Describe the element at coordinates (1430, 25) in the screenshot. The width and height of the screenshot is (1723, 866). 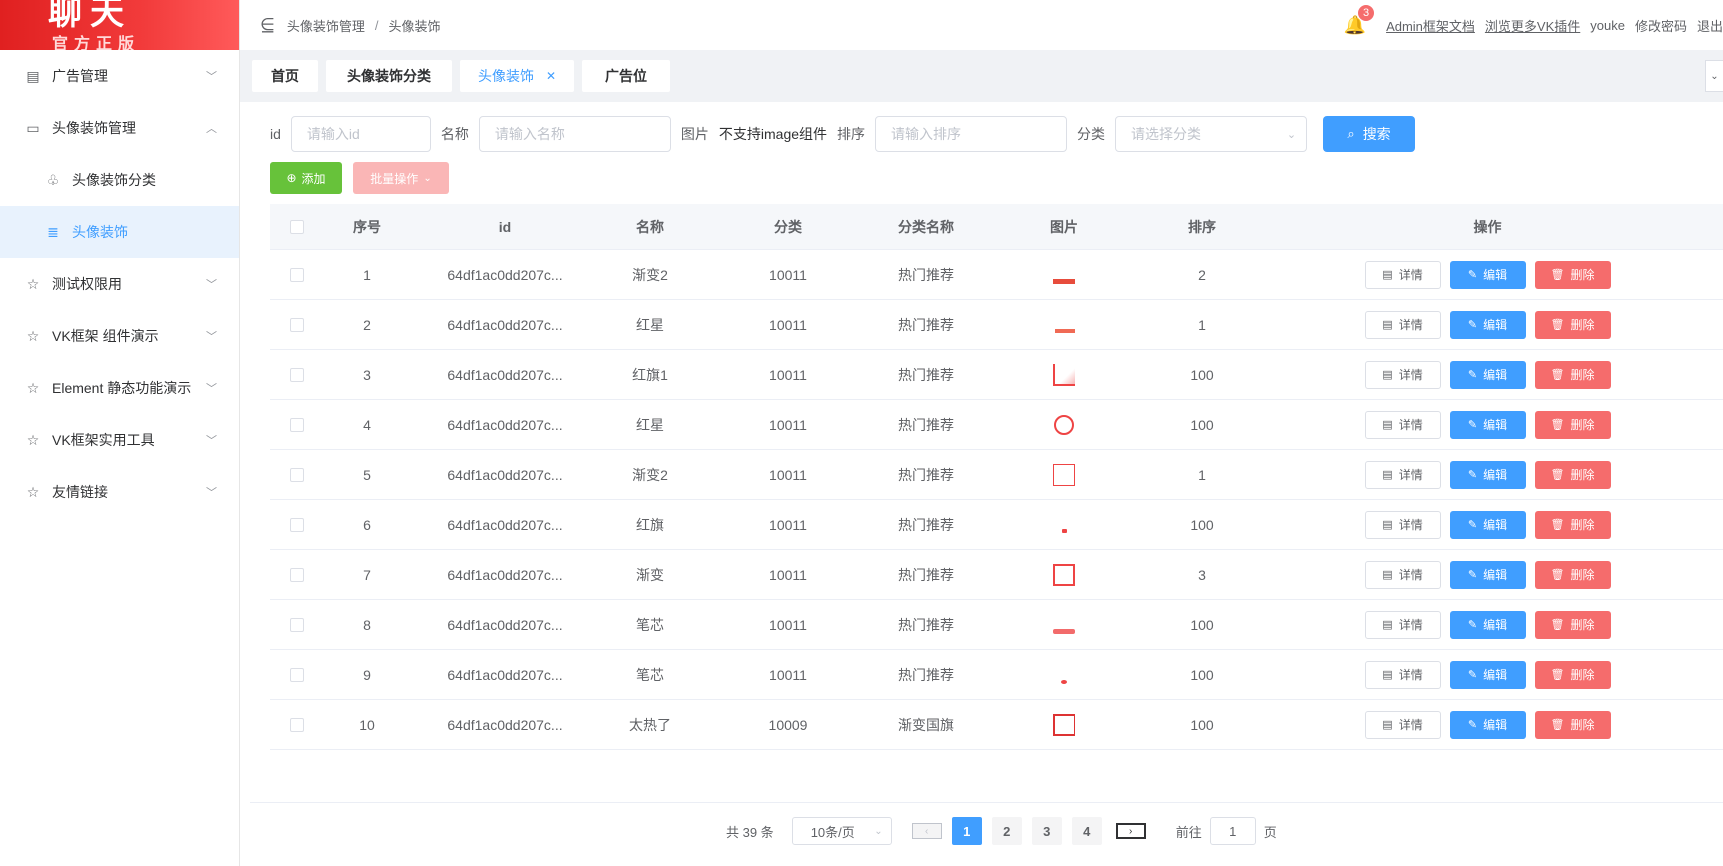
I see `admin-docs-link: Admin框架文档` at that location.